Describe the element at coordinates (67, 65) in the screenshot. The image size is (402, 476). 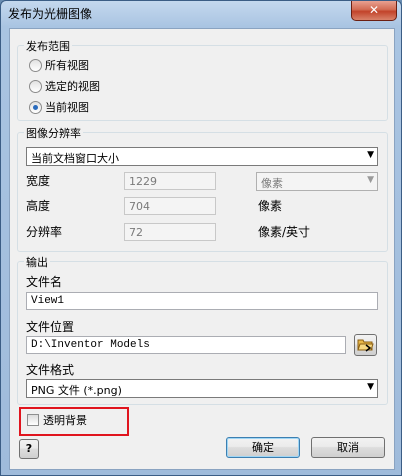
I see `radio-all-views-label: 所有视图` at that location.